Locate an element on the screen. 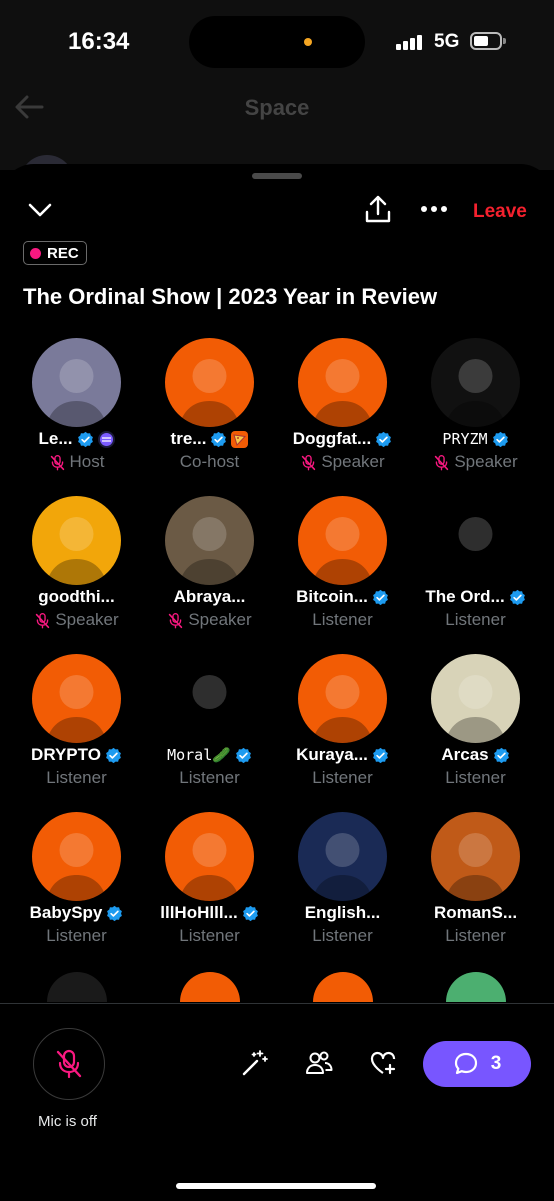 This screenshot has width=554, height=1201. mic-toggle-button is located at coordinates (69, 1064).